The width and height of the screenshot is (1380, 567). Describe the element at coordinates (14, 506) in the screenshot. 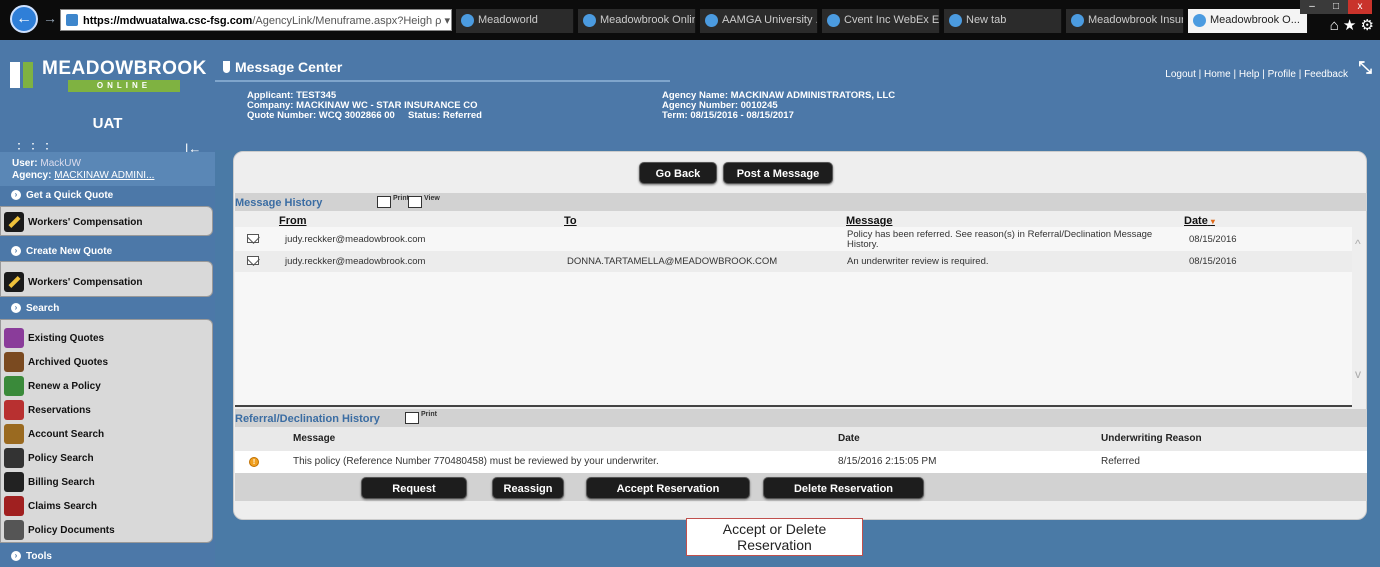

I see `claims-search-icon` at that location.